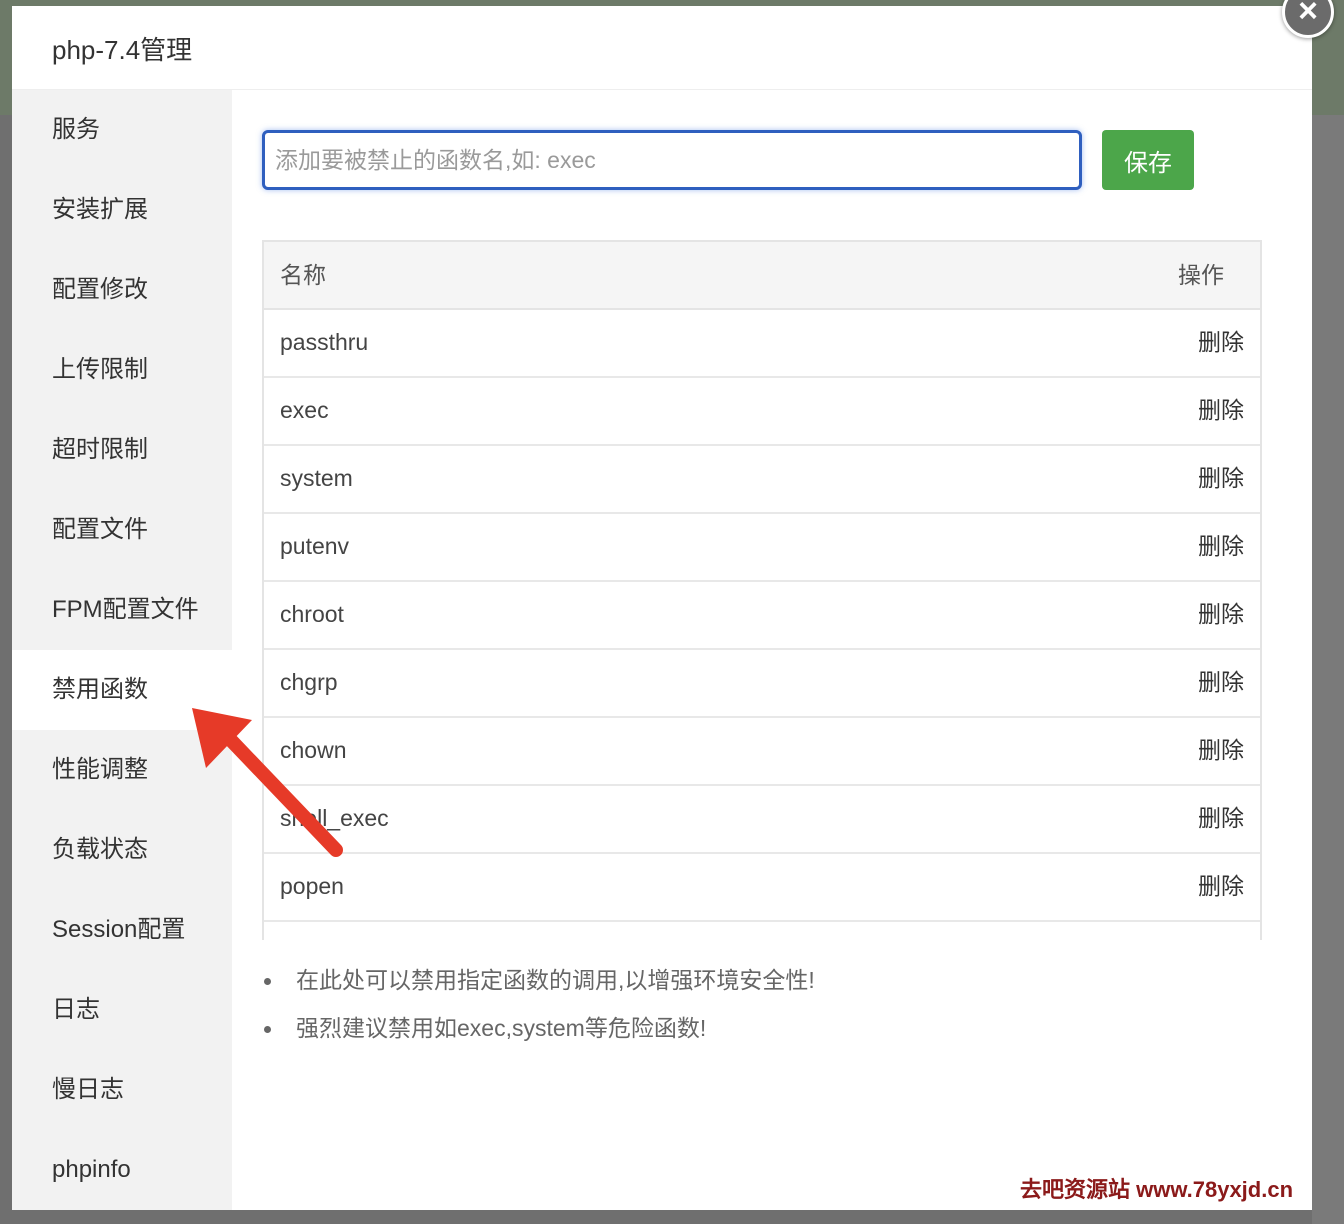 The width and height of the screenshot is (1344, 1224). I want to click on sidebar-item-phpinfo: phpinfo, so click(122, 1170).